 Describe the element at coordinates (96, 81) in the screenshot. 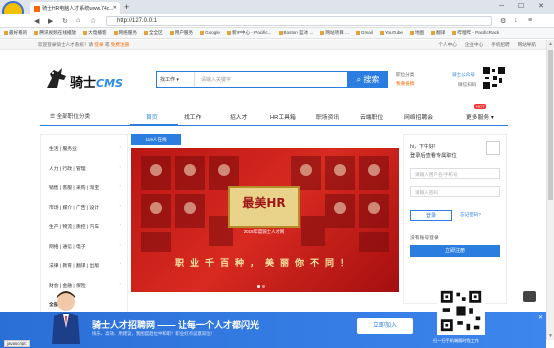

I see `brand-name: 骑士CMS` at that location.